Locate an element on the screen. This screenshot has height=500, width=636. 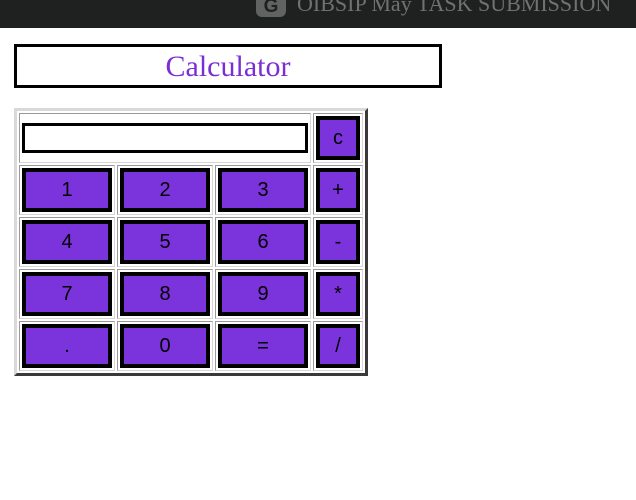
digit-5-button: 5 is located at coordinates (165, 242).